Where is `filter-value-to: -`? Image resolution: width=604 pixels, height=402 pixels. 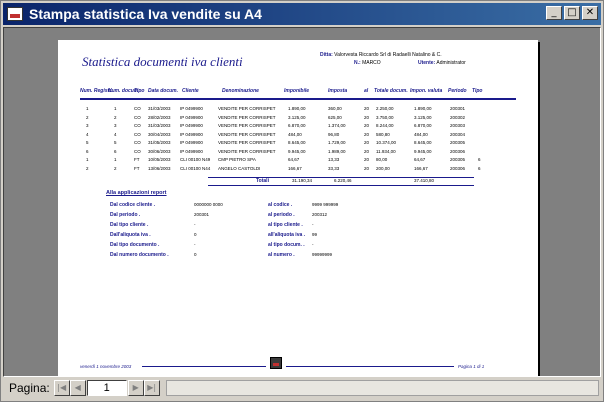 filter-value-to: - is located at coordinates (313, 224).